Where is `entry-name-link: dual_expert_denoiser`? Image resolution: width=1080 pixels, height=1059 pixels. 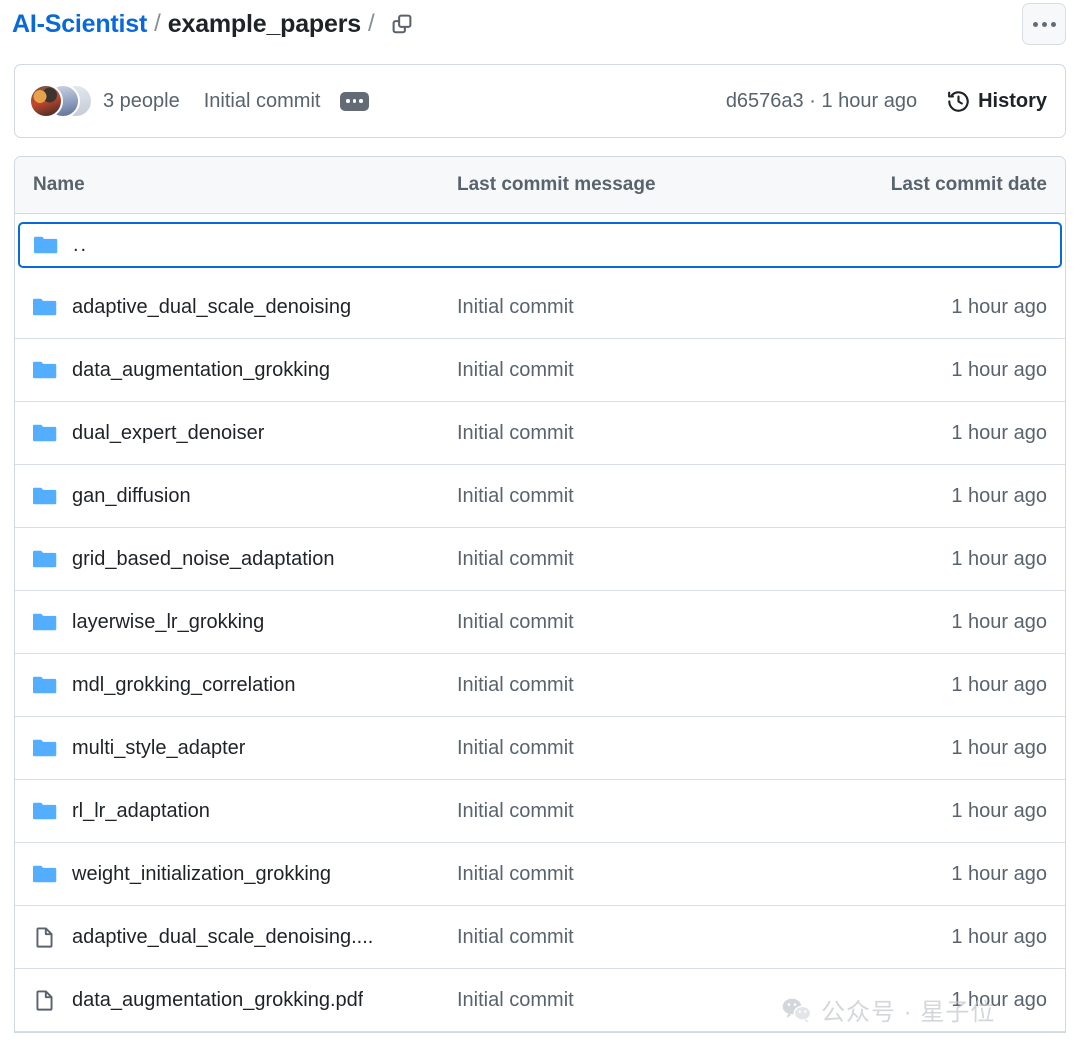
entry-name-link: dual_expert_denoiser is located at coordinates (168, 433).